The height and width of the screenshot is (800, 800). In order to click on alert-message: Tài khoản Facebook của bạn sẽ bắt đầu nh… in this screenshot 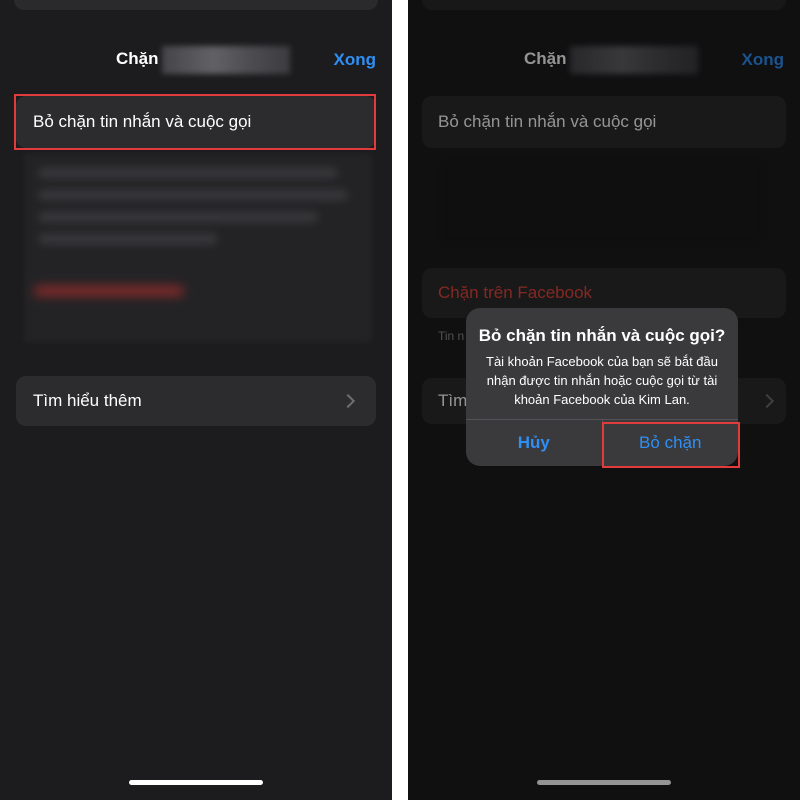, I will do `click(602, 380)`.